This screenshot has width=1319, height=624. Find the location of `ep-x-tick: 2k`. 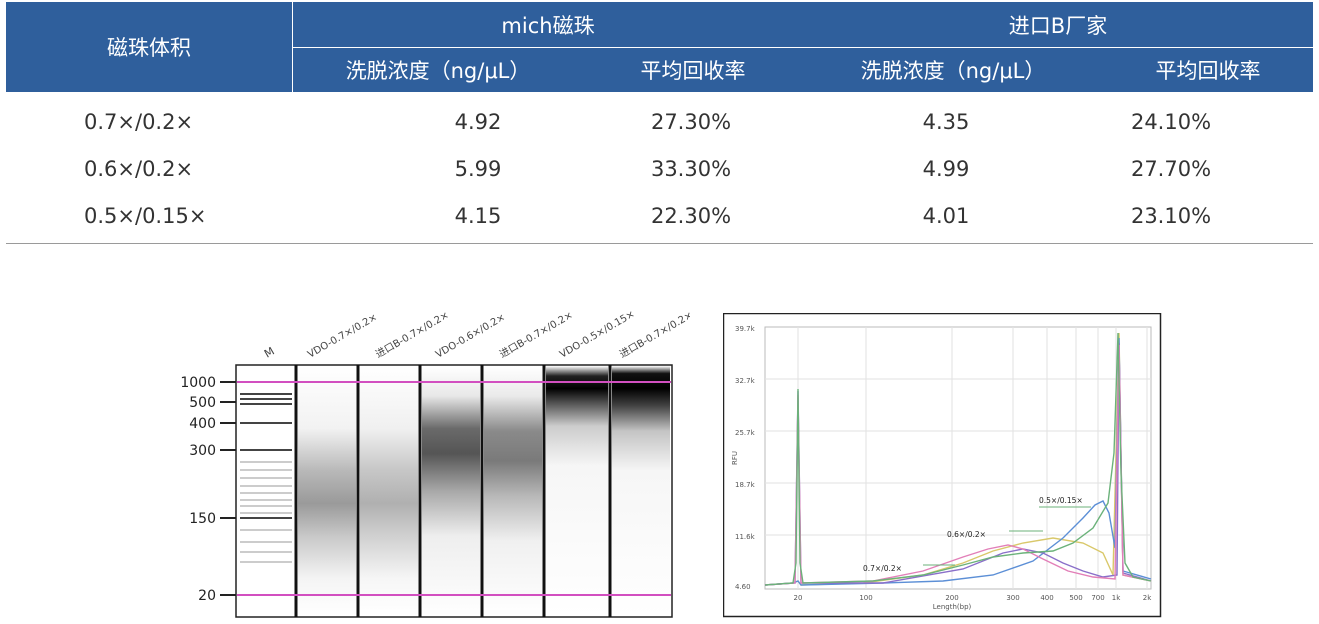

ep-x-tick: 2k is located at coordinates (1147, 598).